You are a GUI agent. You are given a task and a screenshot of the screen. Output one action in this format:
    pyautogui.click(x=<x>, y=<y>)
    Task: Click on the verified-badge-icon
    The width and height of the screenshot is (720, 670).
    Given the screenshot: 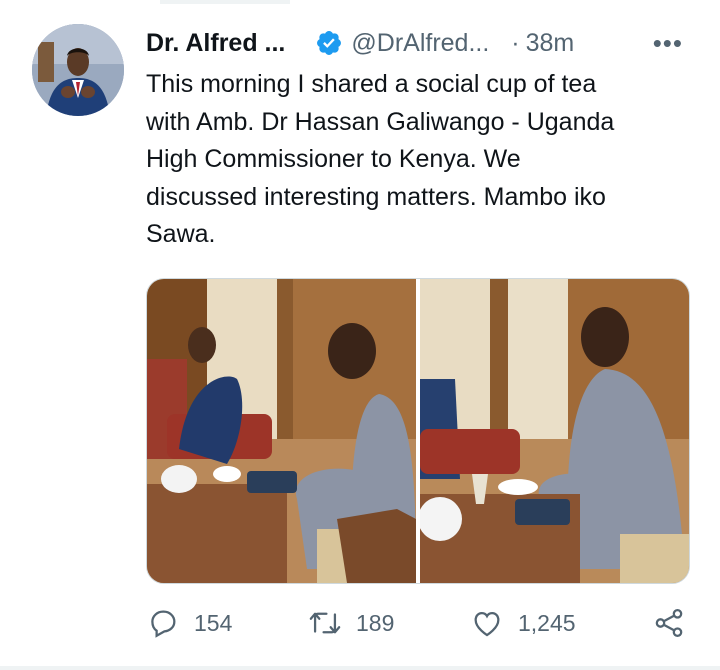 What is the action you would take?
    pyautogui.click(x=329, y=43)
    